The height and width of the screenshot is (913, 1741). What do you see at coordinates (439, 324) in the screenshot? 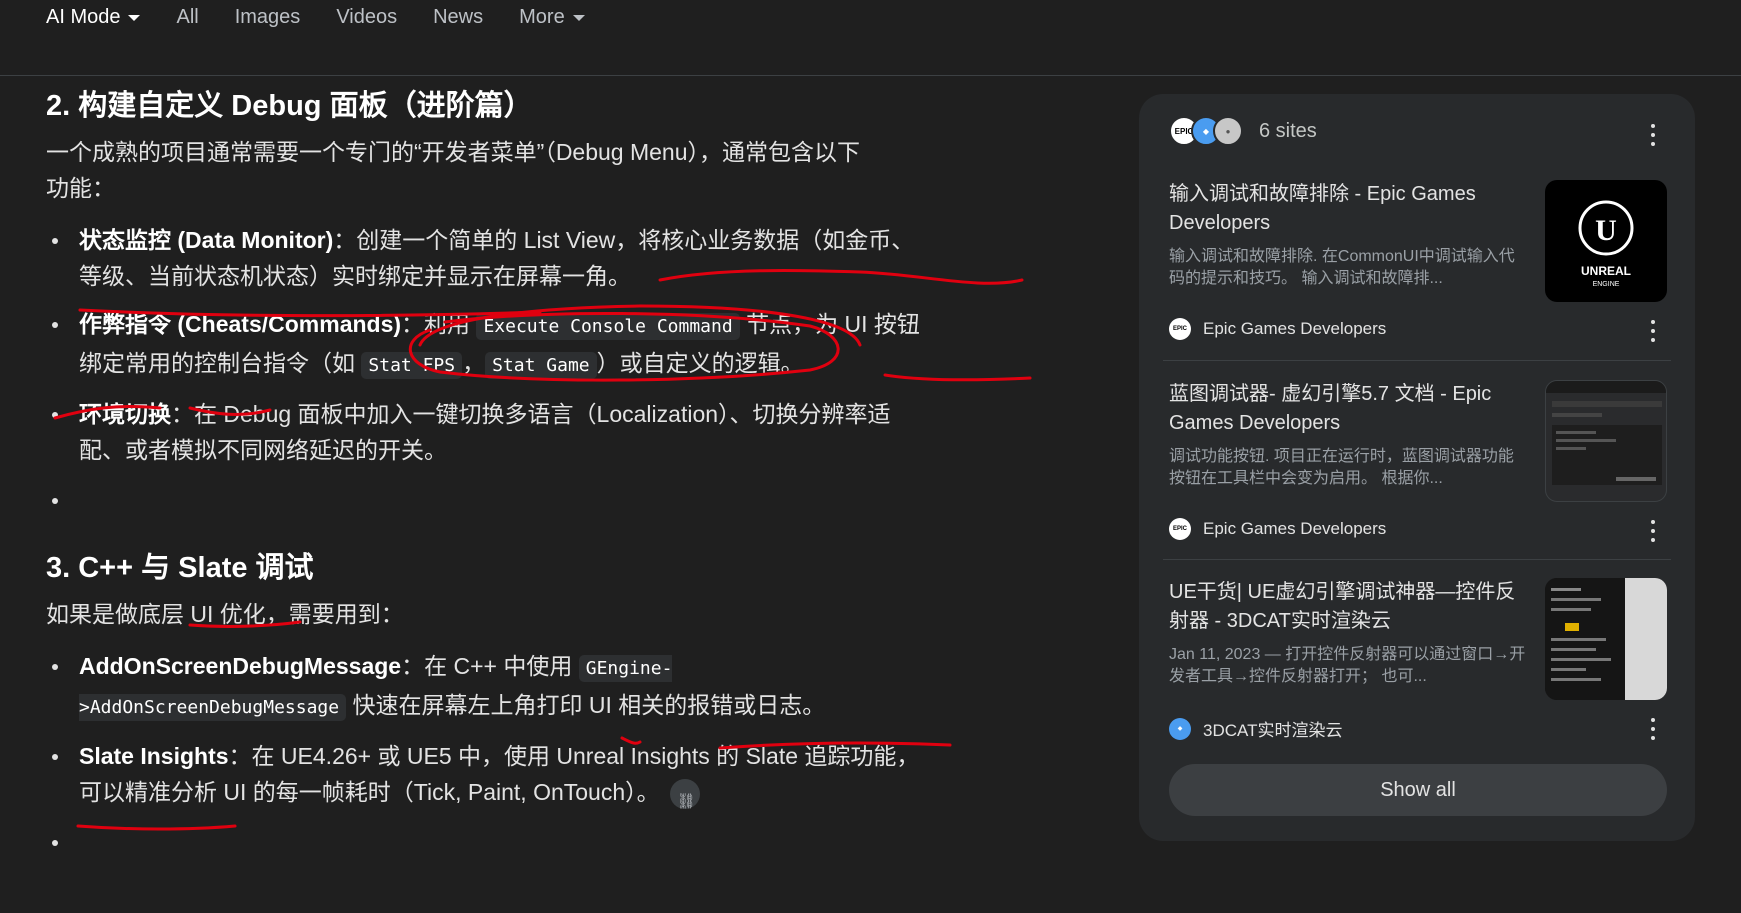
I see `item-text: ：利用` at bounding box center [439, 324].